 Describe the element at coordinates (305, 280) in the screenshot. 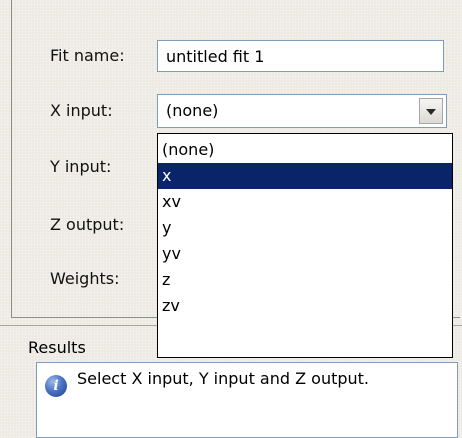

I see `dropdown-option-z: z` at that location.